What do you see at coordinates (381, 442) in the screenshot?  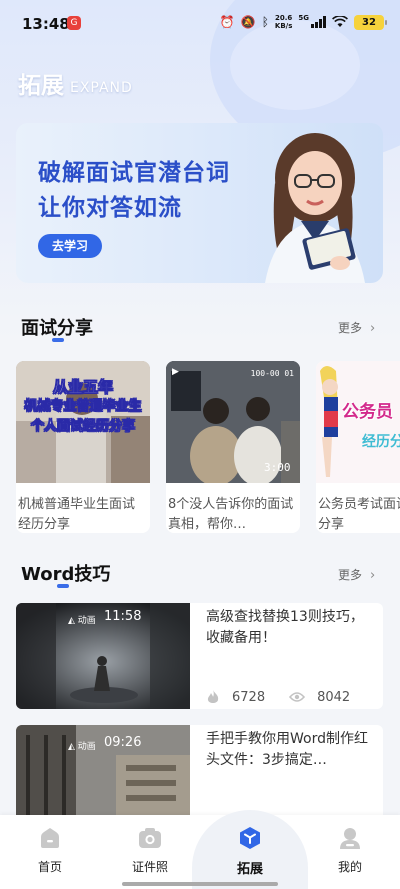 I see `thumbnail-overlay-text: 经历分` at bounding box center [381, 442].